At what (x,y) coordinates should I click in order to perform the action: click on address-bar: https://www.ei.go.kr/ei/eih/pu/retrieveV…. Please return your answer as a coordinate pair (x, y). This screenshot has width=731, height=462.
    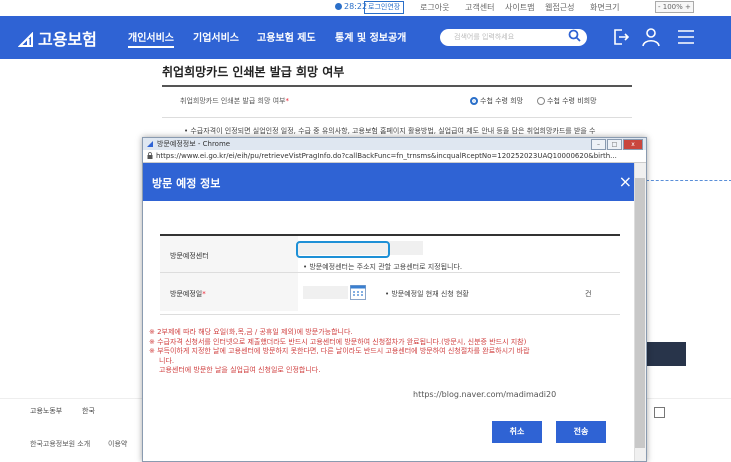
    Looking at the image, I should click on (394, 156).